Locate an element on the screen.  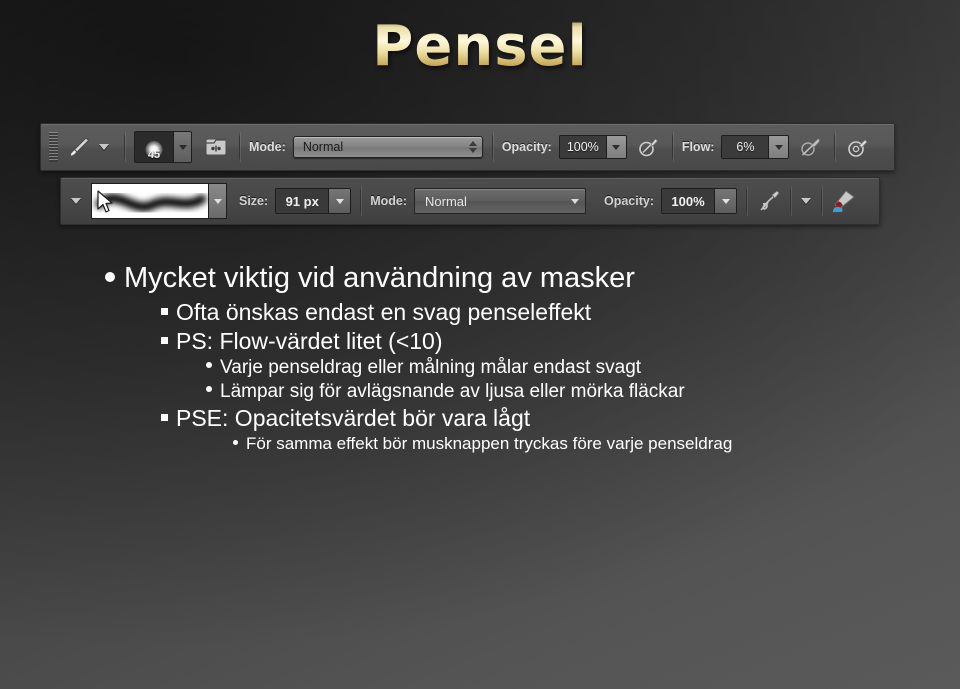
spinner-icon is located at coordinates (472, 147).